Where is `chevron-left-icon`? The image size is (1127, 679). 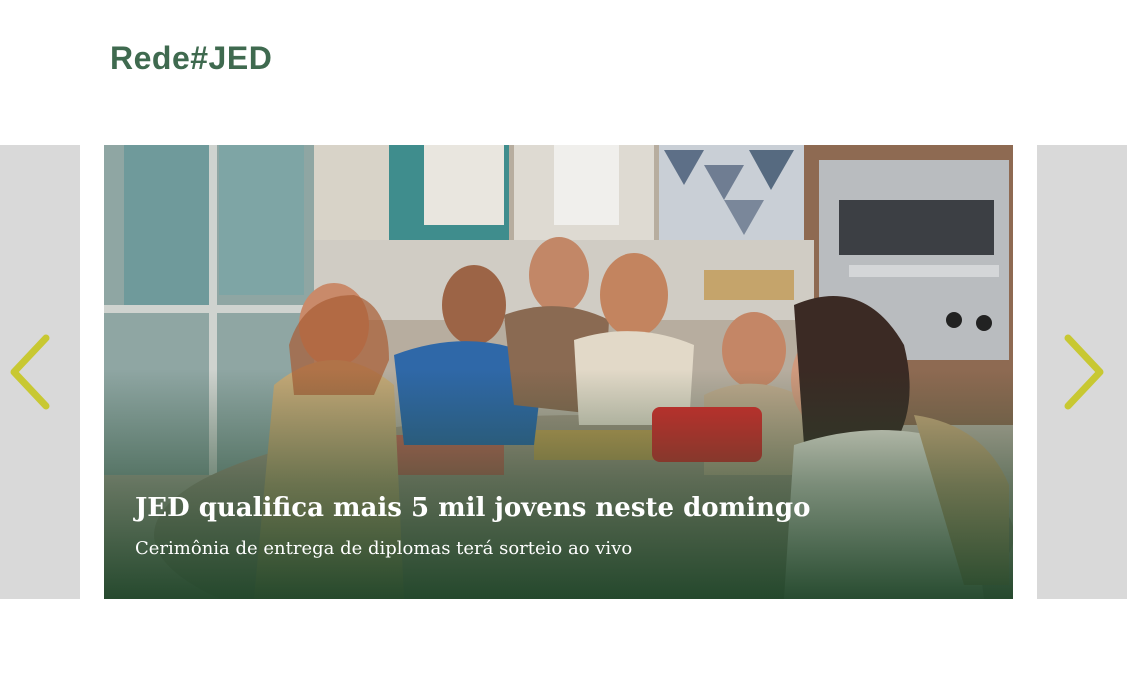
chevron-left-icon is located at coordinates (30, 372).